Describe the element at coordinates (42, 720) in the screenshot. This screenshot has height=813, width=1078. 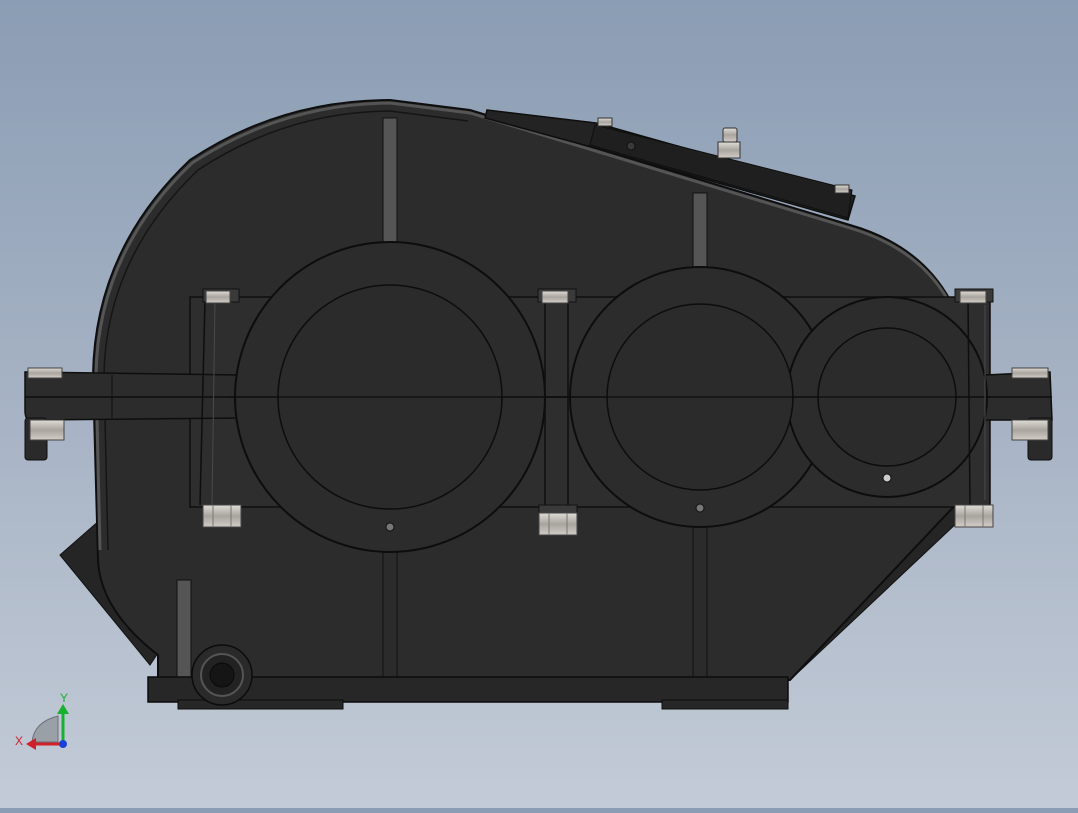
I see `reference-triad: Y X` at that location.